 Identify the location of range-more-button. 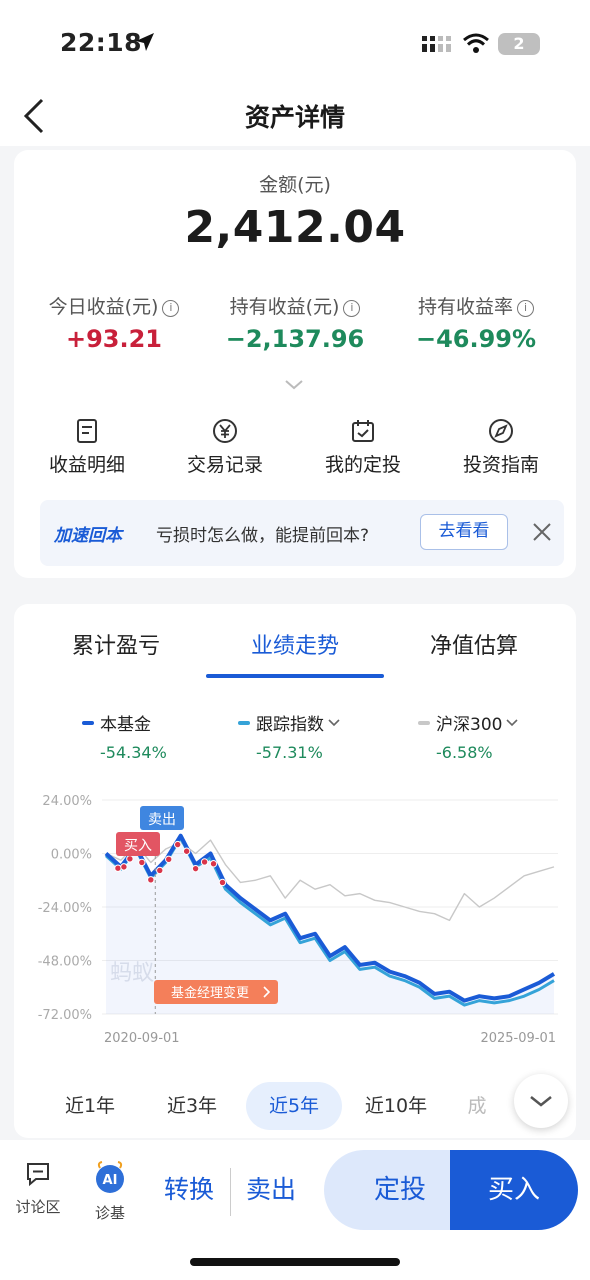
(541, 1101).